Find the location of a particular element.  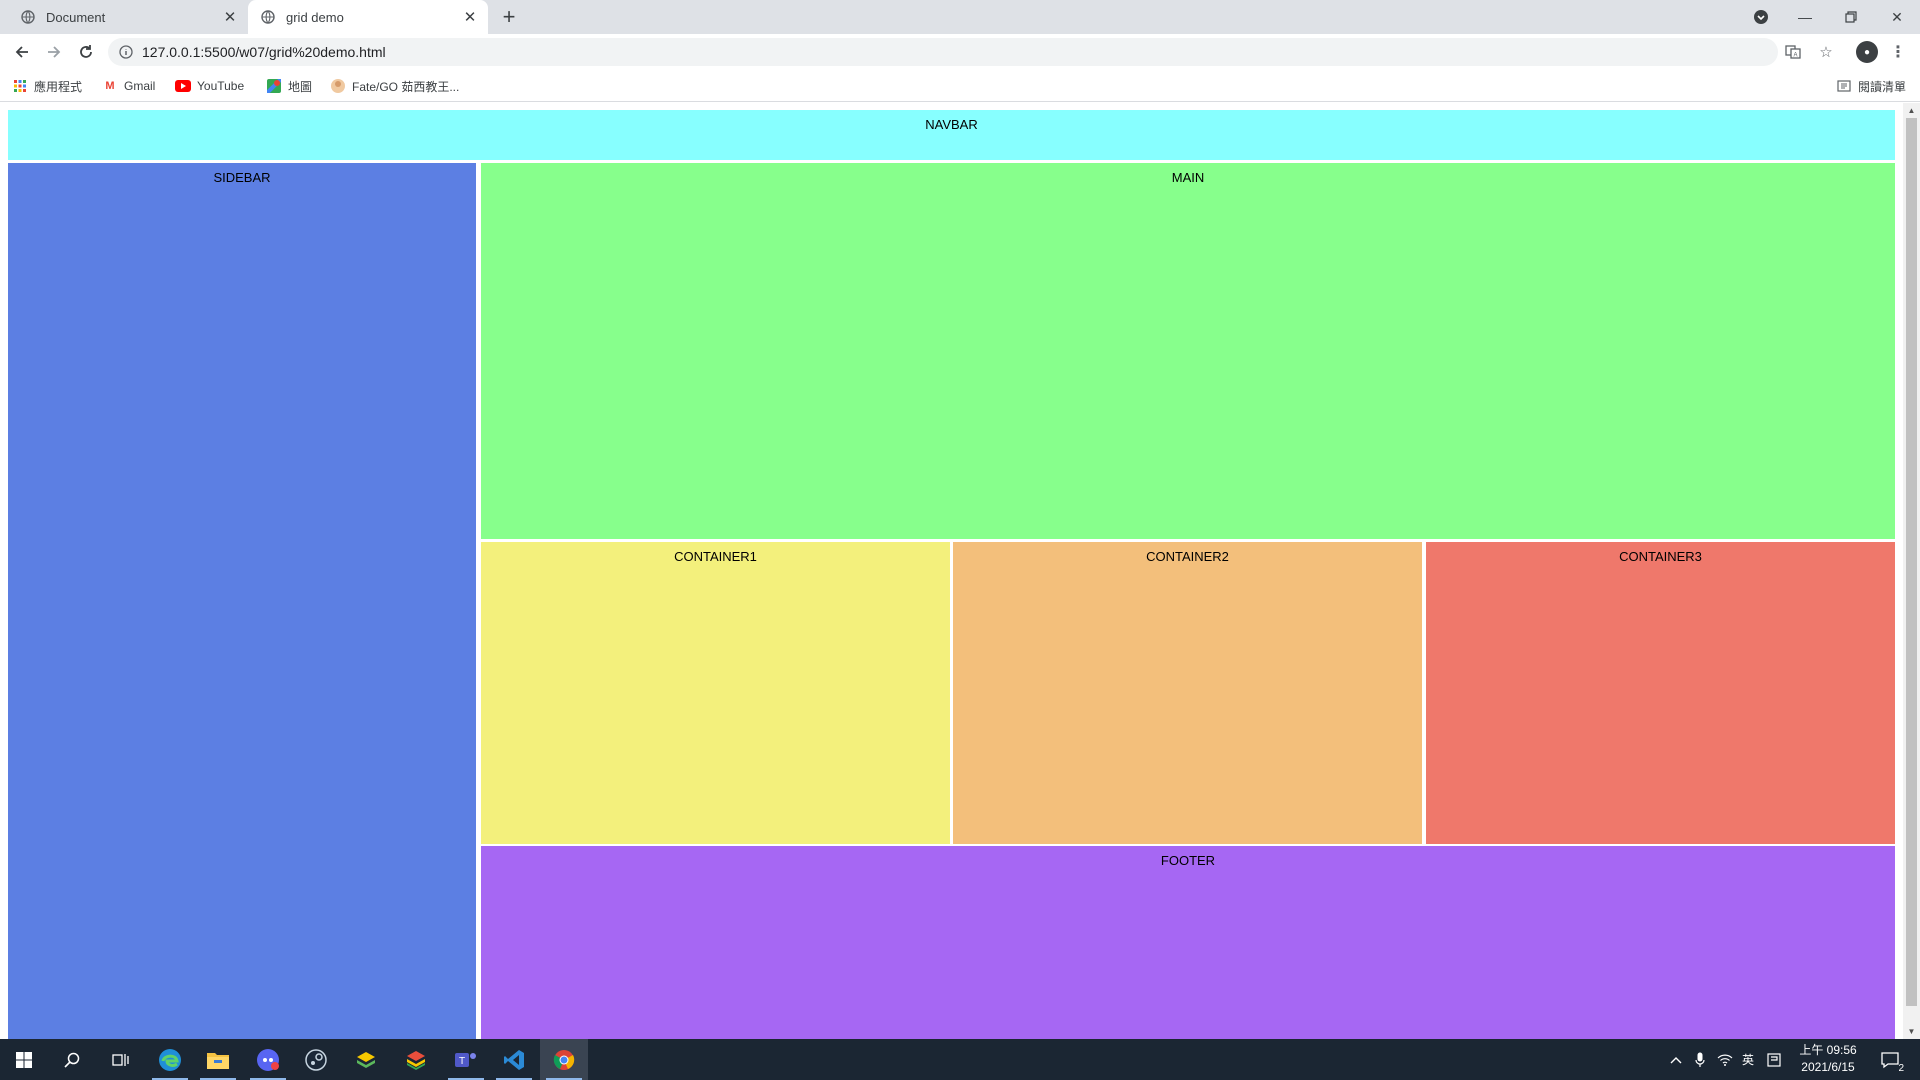

ime-indicator: 英 is located at coordinates (1748, 1059).